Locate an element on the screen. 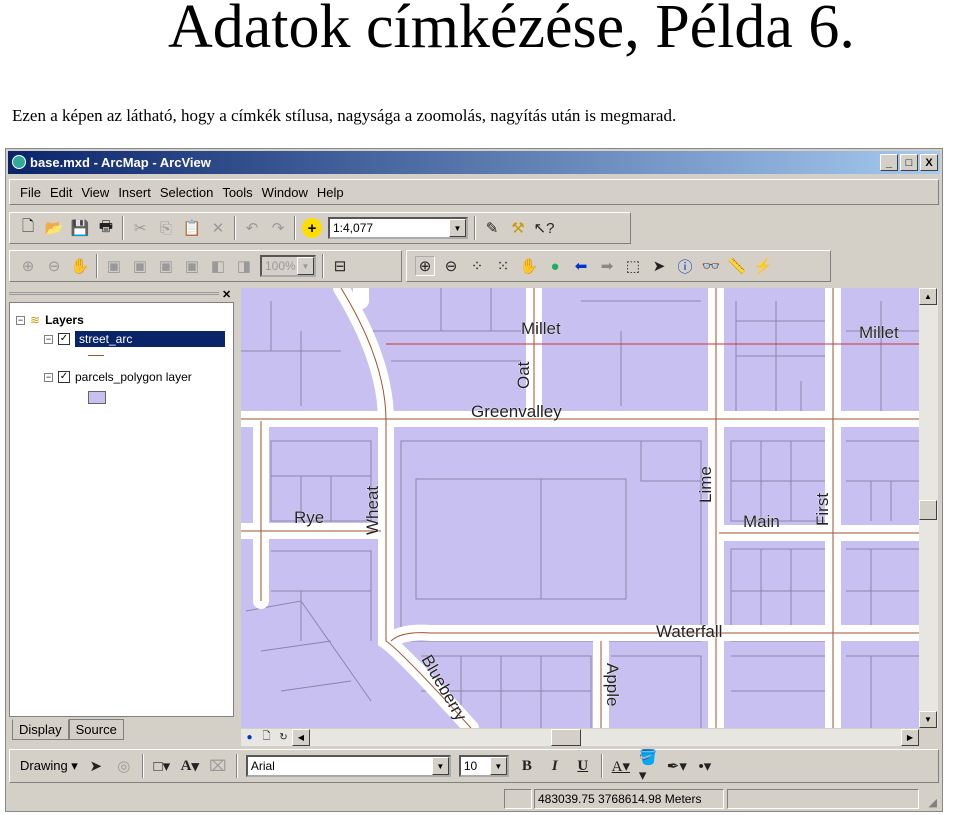  menu-selection: Selection is located at coordinates (186, 192).